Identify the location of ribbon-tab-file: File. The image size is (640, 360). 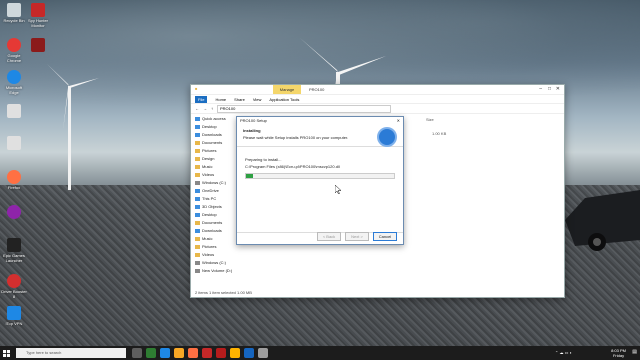
(201, 99).